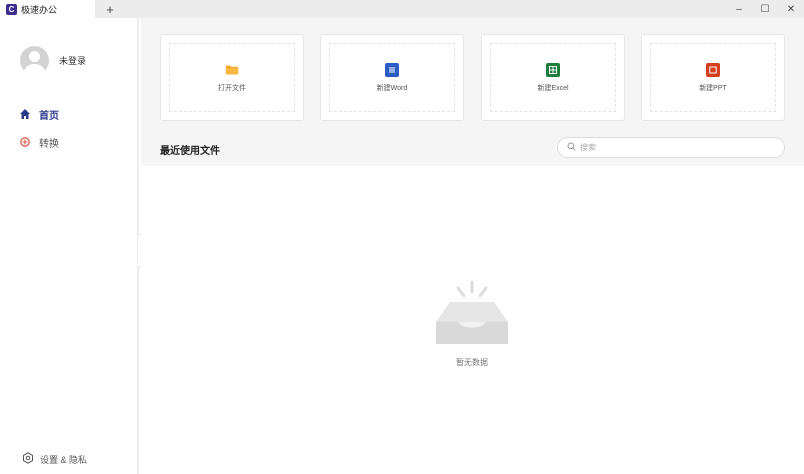  What do you see at coordinates (38, 114) in the screenshot?
I see `sidebar-item-home: 首页` at bounding box center [38, 114].